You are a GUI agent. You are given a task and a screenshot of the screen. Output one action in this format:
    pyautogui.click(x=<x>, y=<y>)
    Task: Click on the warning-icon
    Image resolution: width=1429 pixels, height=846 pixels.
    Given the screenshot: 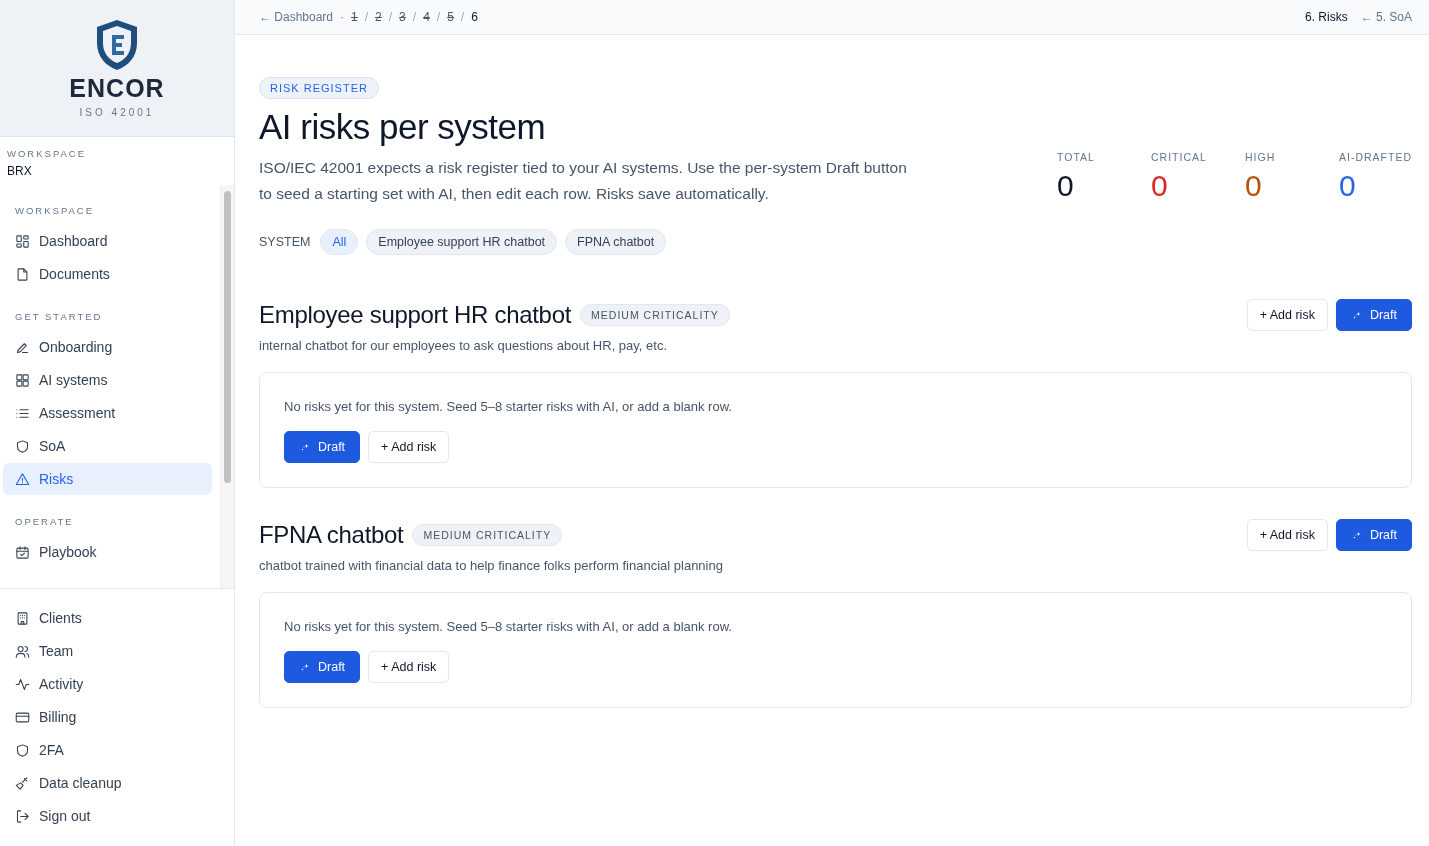 What is the action you would take?
    pyautogui.click(x=22, y=479)
    